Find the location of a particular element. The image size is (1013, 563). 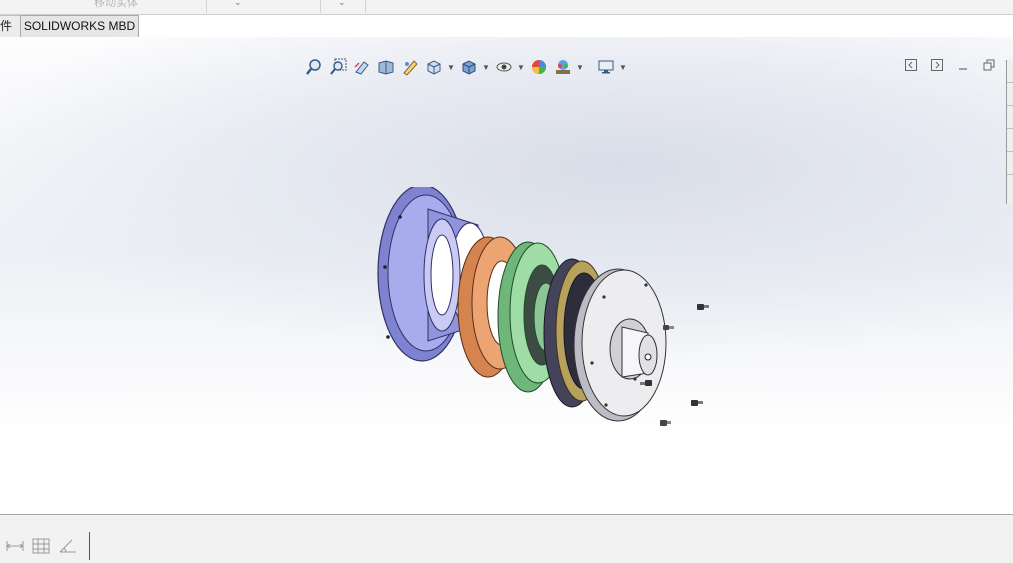

tile-right-icon is located at coordinates (937, 65).